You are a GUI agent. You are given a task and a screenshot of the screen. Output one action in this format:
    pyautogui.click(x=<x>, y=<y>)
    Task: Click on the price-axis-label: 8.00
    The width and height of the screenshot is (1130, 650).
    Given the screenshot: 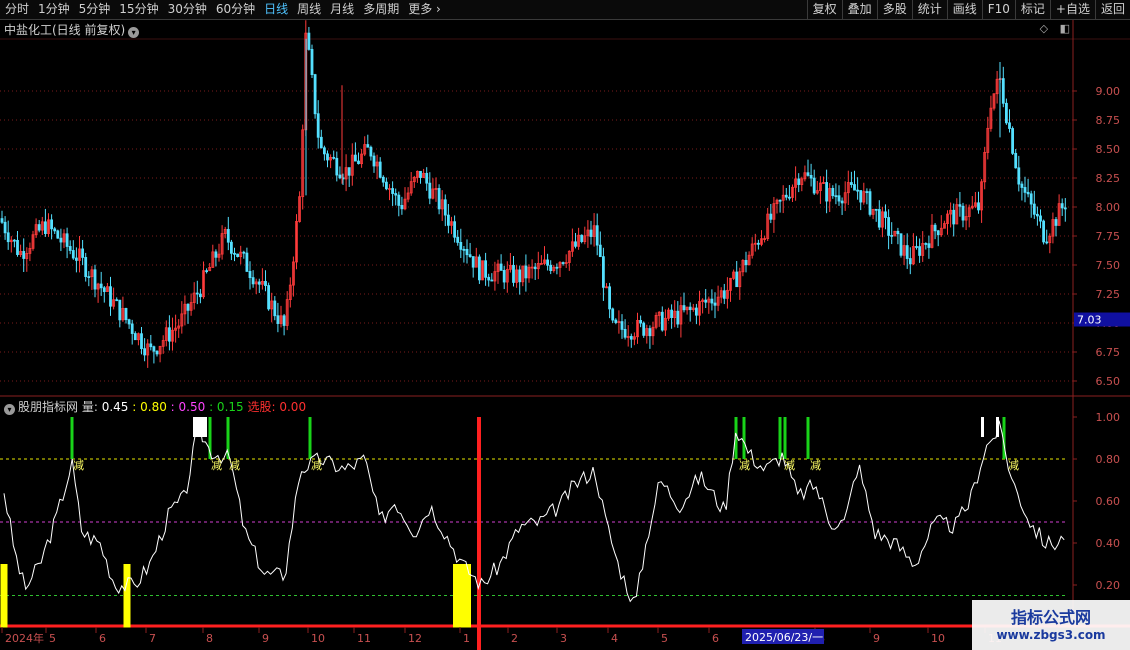 What is the action you would take?
    pyautogui.click(x=1108, y=207)
    